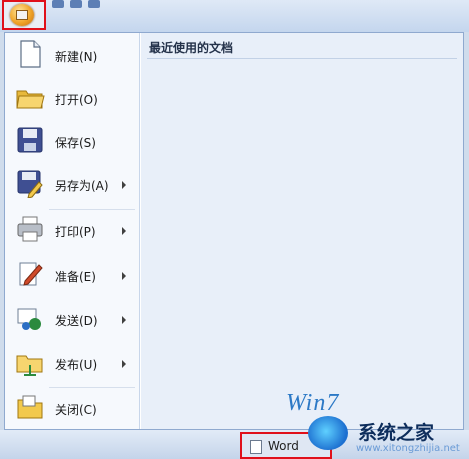  What do you see at coordinates (30, 184) in the screenshot?
I see `save-as-icon` at bounding box center [30, 184].